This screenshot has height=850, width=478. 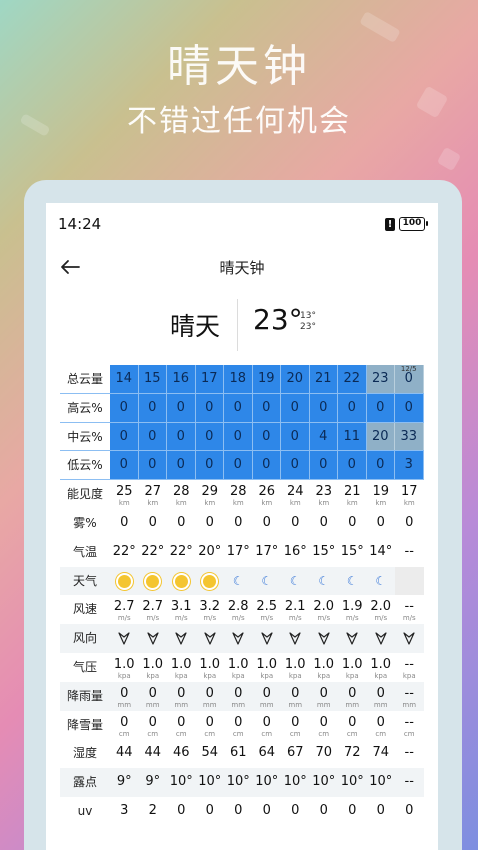 I want to click on cell-value: 74, so click(x=381, y=753).